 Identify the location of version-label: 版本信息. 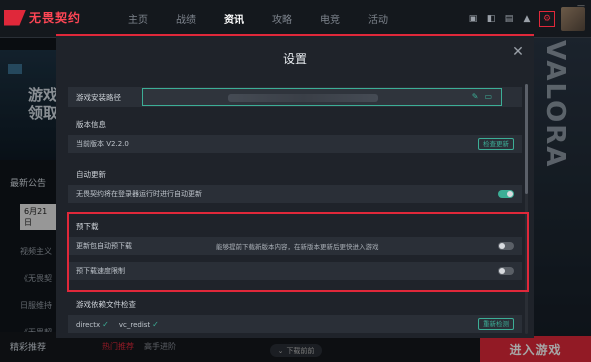
(91, 124).